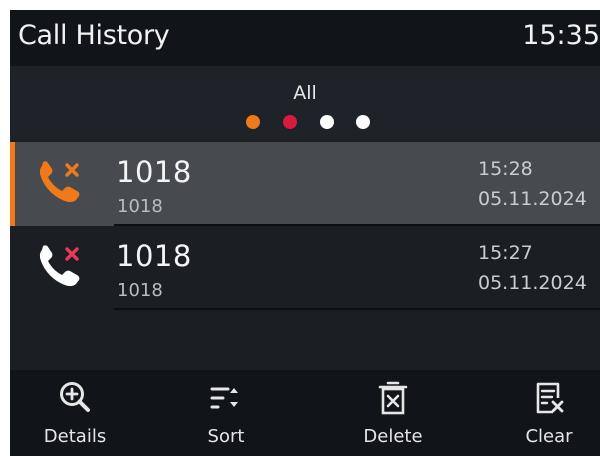 The image size is (600, 456). I want to click on call-time: 15:27, so click(505, 253).